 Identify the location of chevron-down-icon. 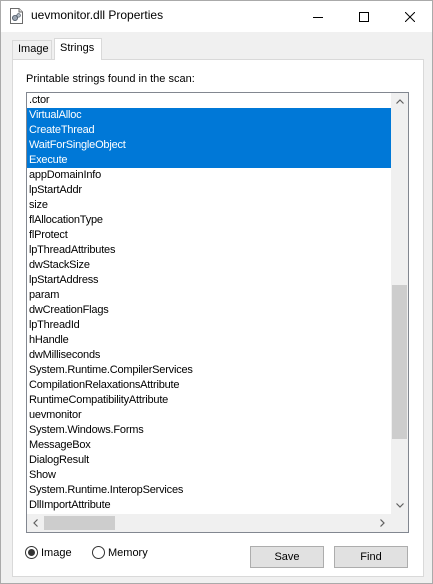
(399, 505).